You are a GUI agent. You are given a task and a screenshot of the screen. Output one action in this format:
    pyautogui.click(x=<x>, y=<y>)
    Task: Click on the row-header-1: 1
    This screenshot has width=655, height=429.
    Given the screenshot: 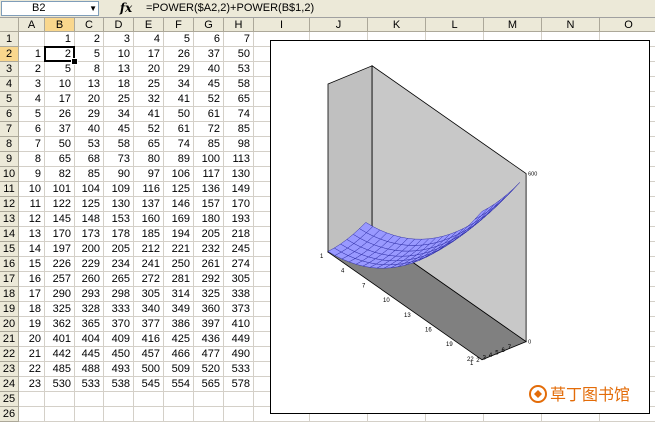 What is the action you would take?
    pyautogui.click(x=9, y=39)
    